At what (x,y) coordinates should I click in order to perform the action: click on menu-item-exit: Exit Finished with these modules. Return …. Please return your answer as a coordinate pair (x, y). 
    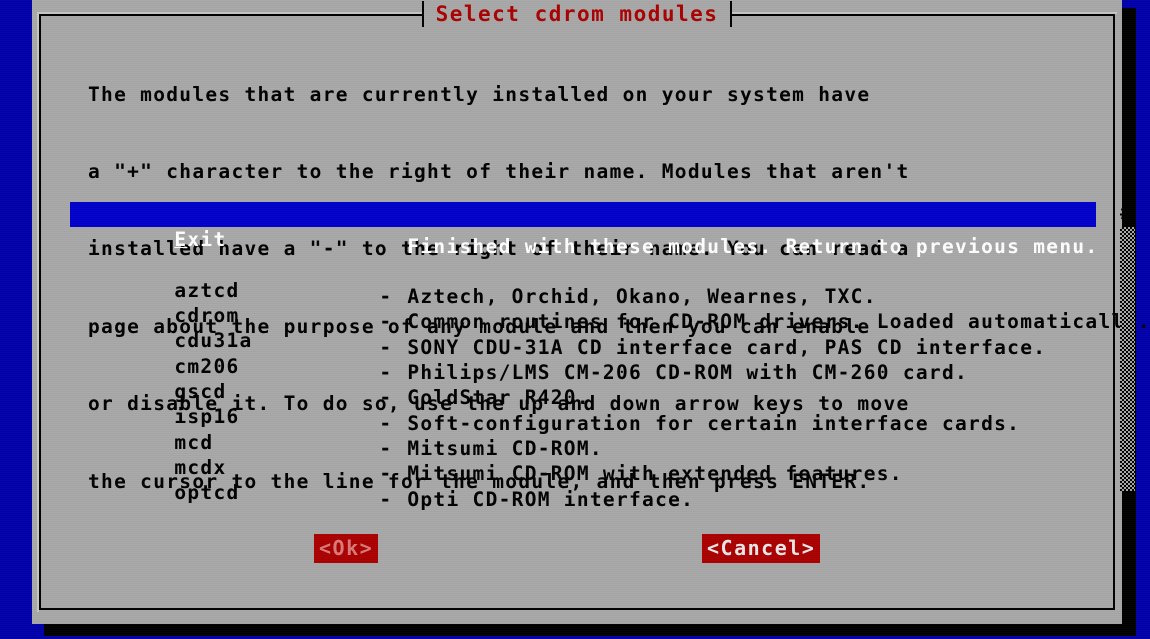
    Looking at the image, I should click on (583, 230).